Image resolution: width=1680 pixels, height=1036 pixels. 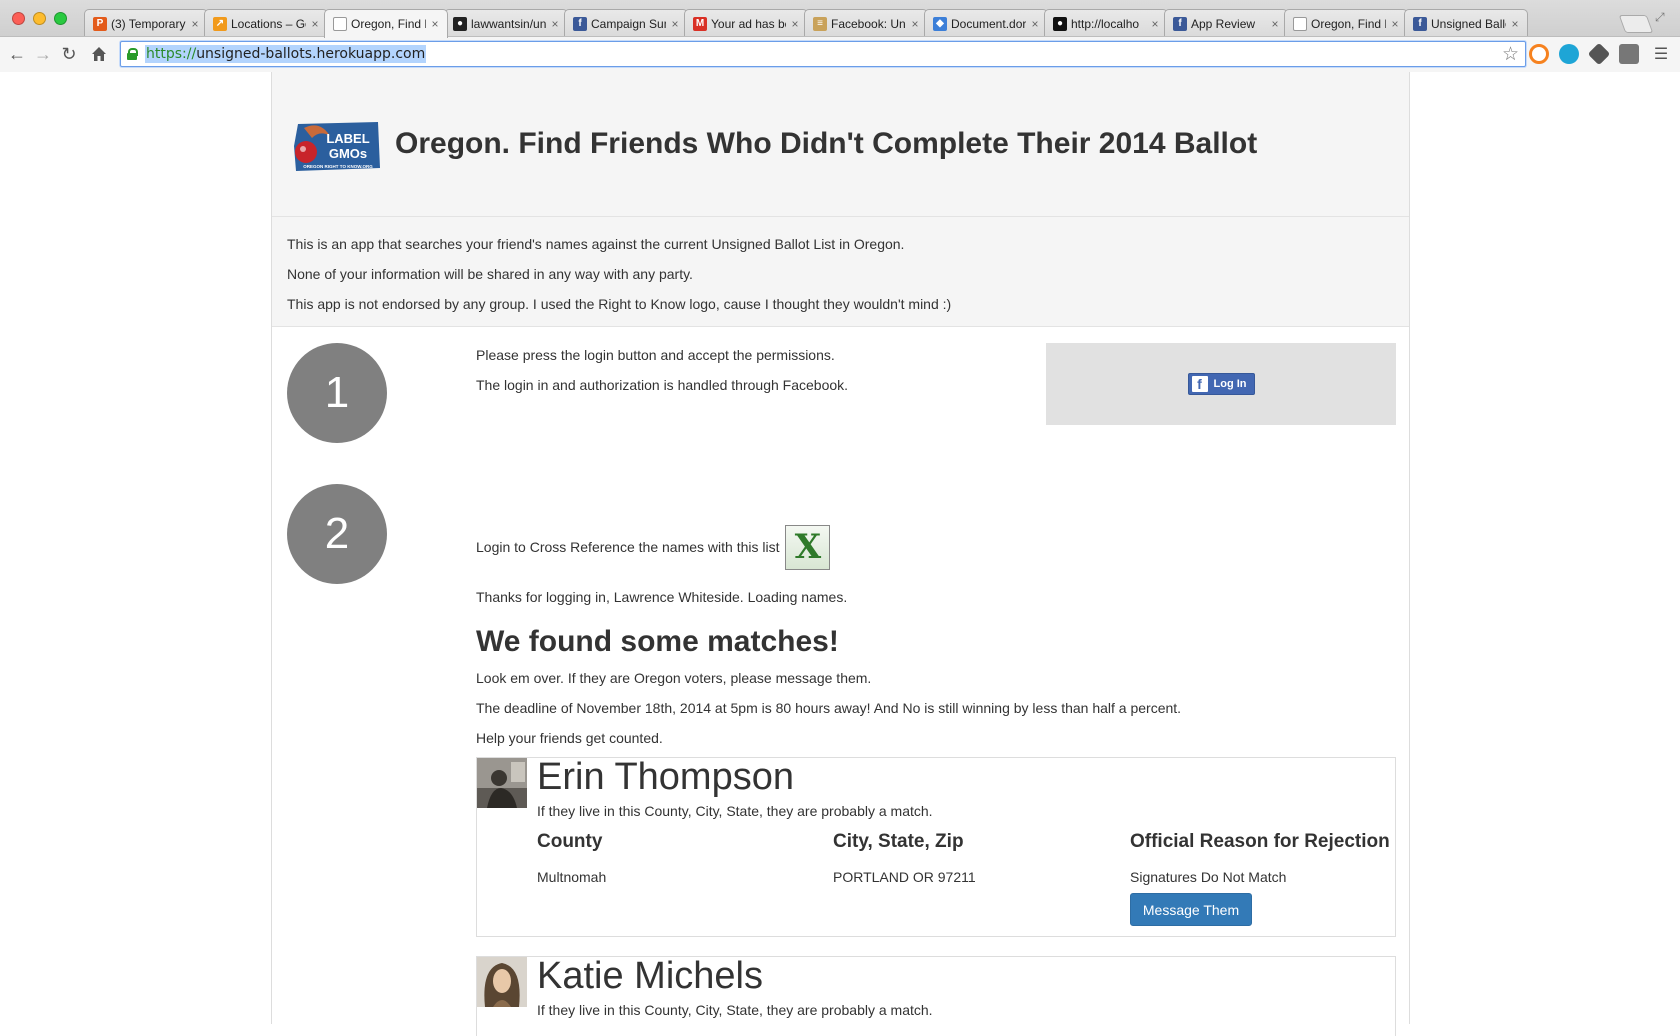 I want to click on minimize-window-button, so click(x=39, y=18).